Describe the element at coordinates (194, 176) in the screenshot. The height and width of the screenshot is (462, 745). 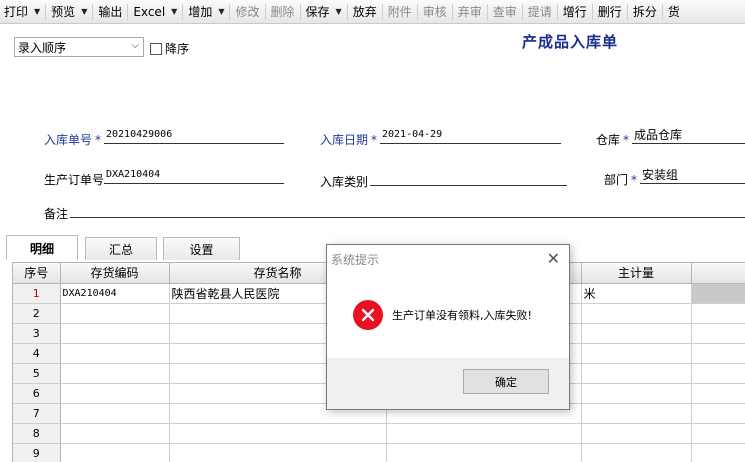
I see `prod-order-field: DXA210404` at that location.